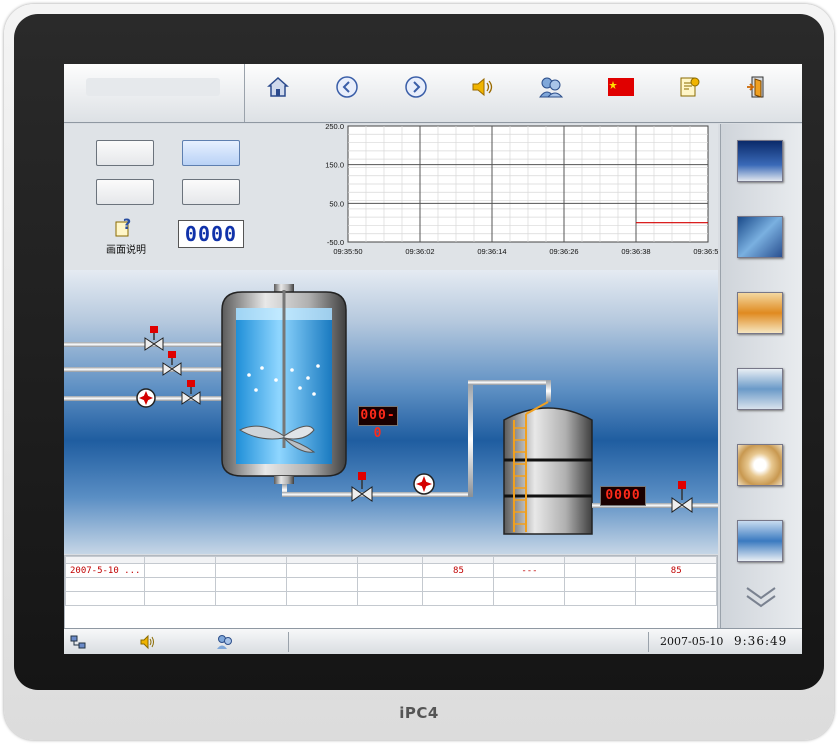 Image resolution: width=838 pixels, height=744 pixels. What do you see at coordinates (419, 713) in the screenshot?
I see `brand-logo: iPC4` at bounding box center [419, 713].